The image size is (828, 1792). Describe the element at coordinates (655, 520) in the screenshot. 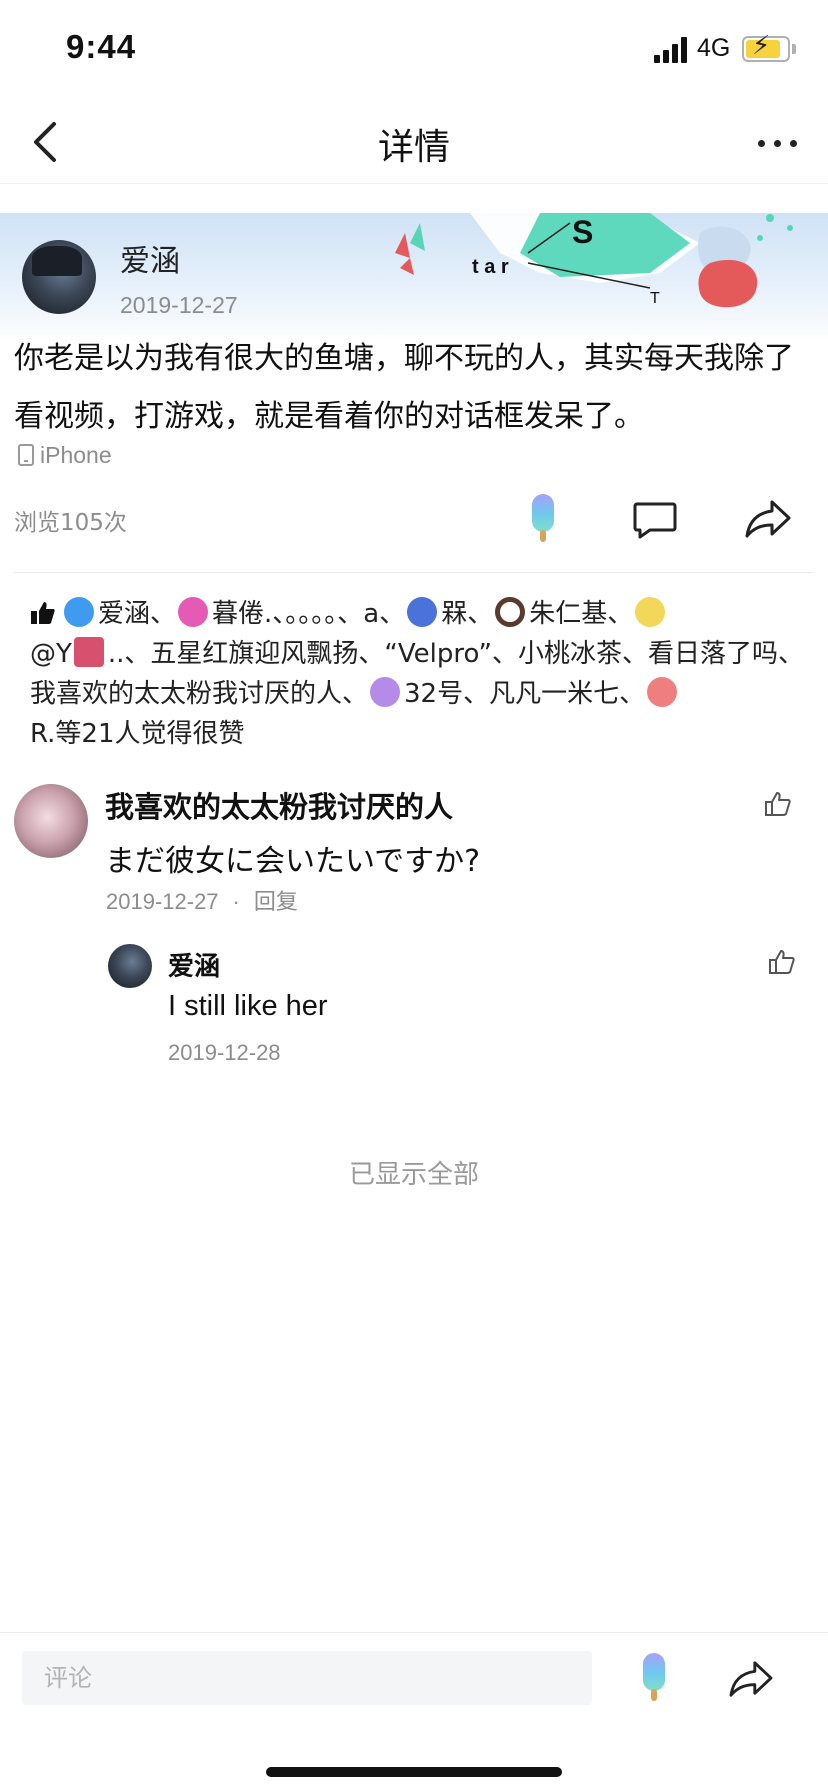

I see `comment-icon` at that location.